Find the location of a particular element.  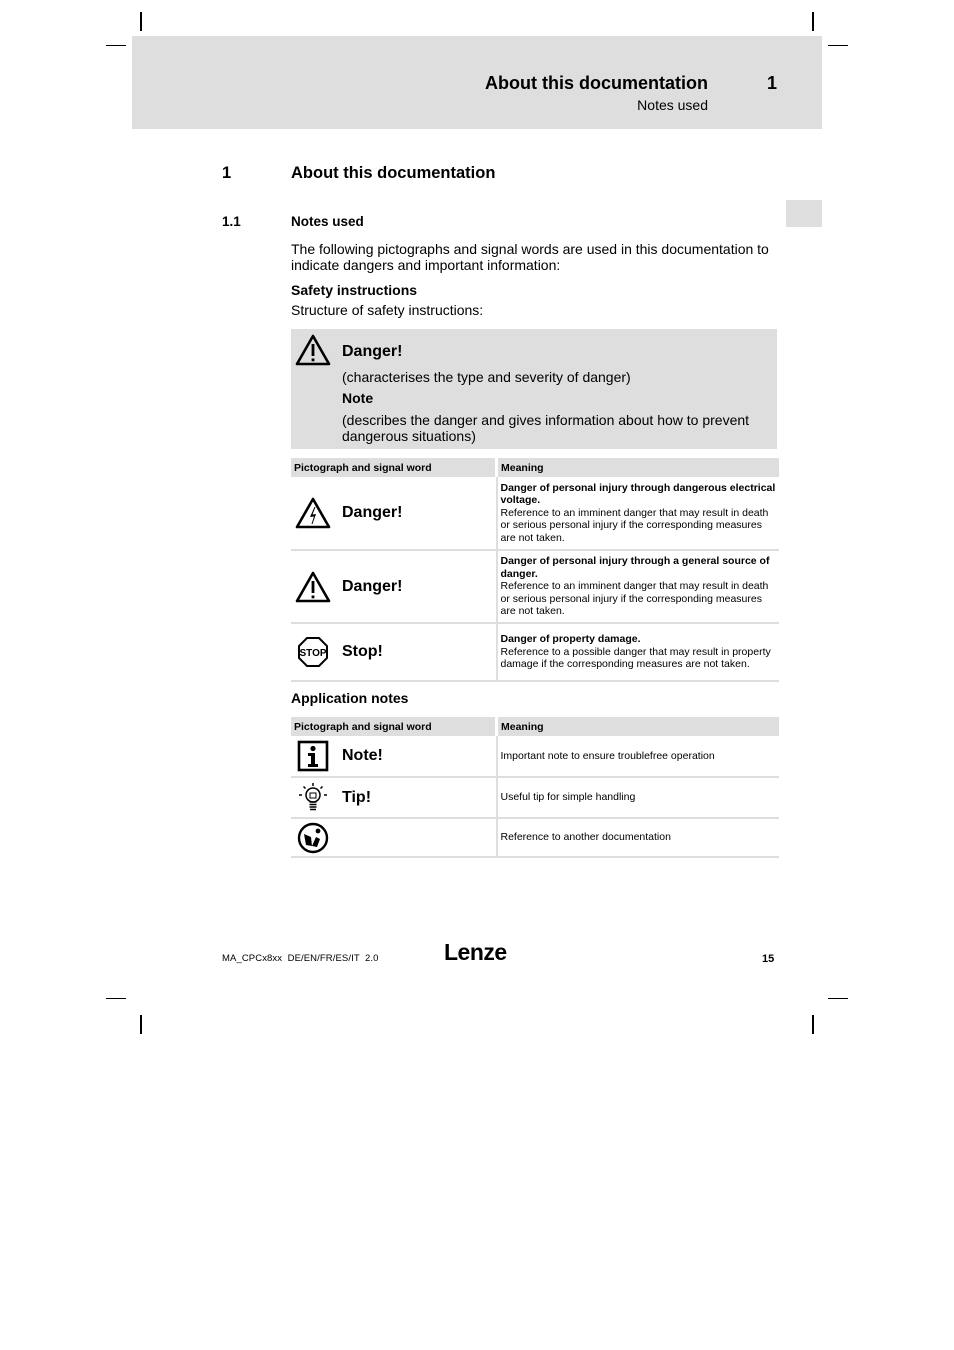

example-signal-word: Danger! is located at coordinates (372, 351).